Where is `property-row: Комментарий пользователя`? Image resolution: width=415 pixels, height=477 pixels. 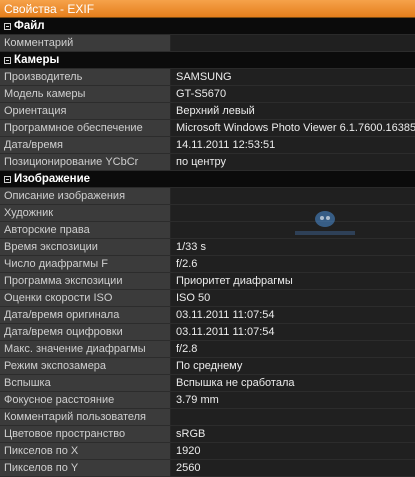 property-row: Комментарий пользователя is located at coordinates (207, 417).